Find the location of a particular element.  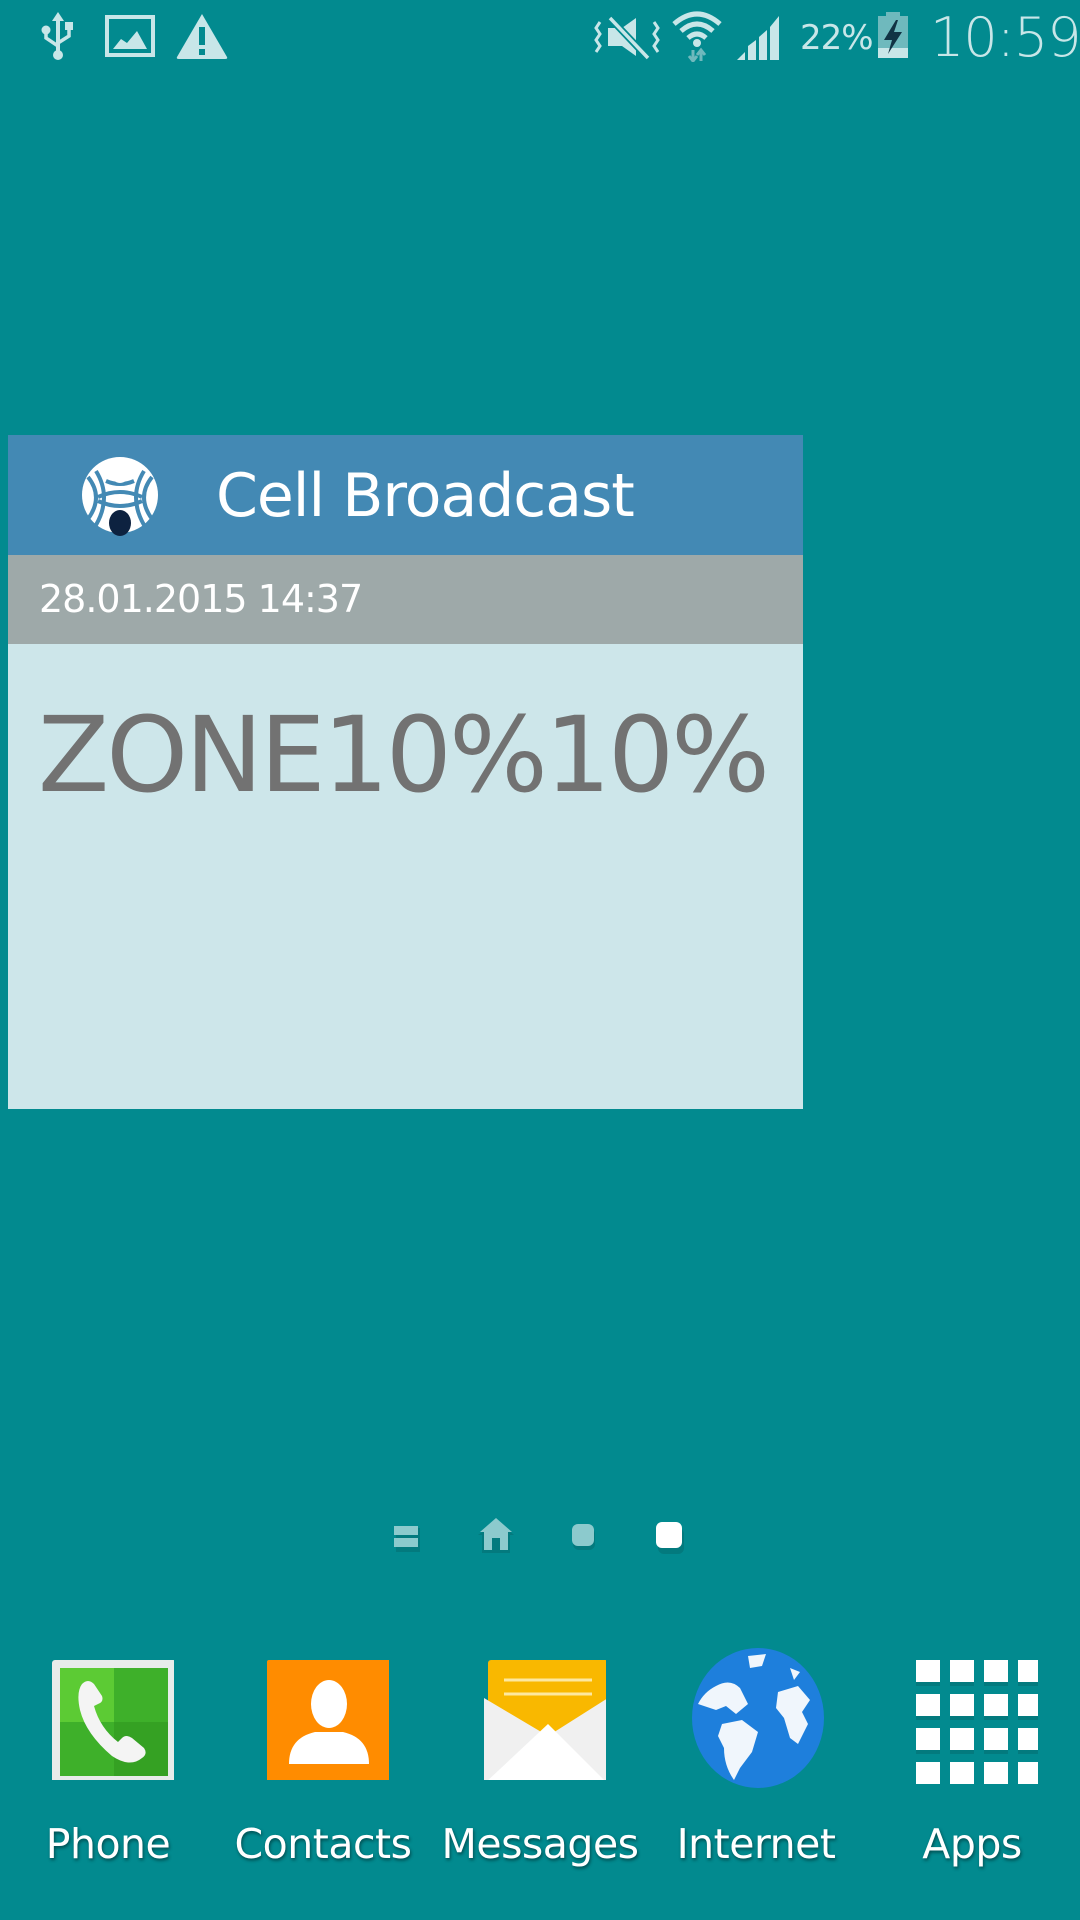

cell-broadcast-logo-icon is located at coordinates (120, 497).